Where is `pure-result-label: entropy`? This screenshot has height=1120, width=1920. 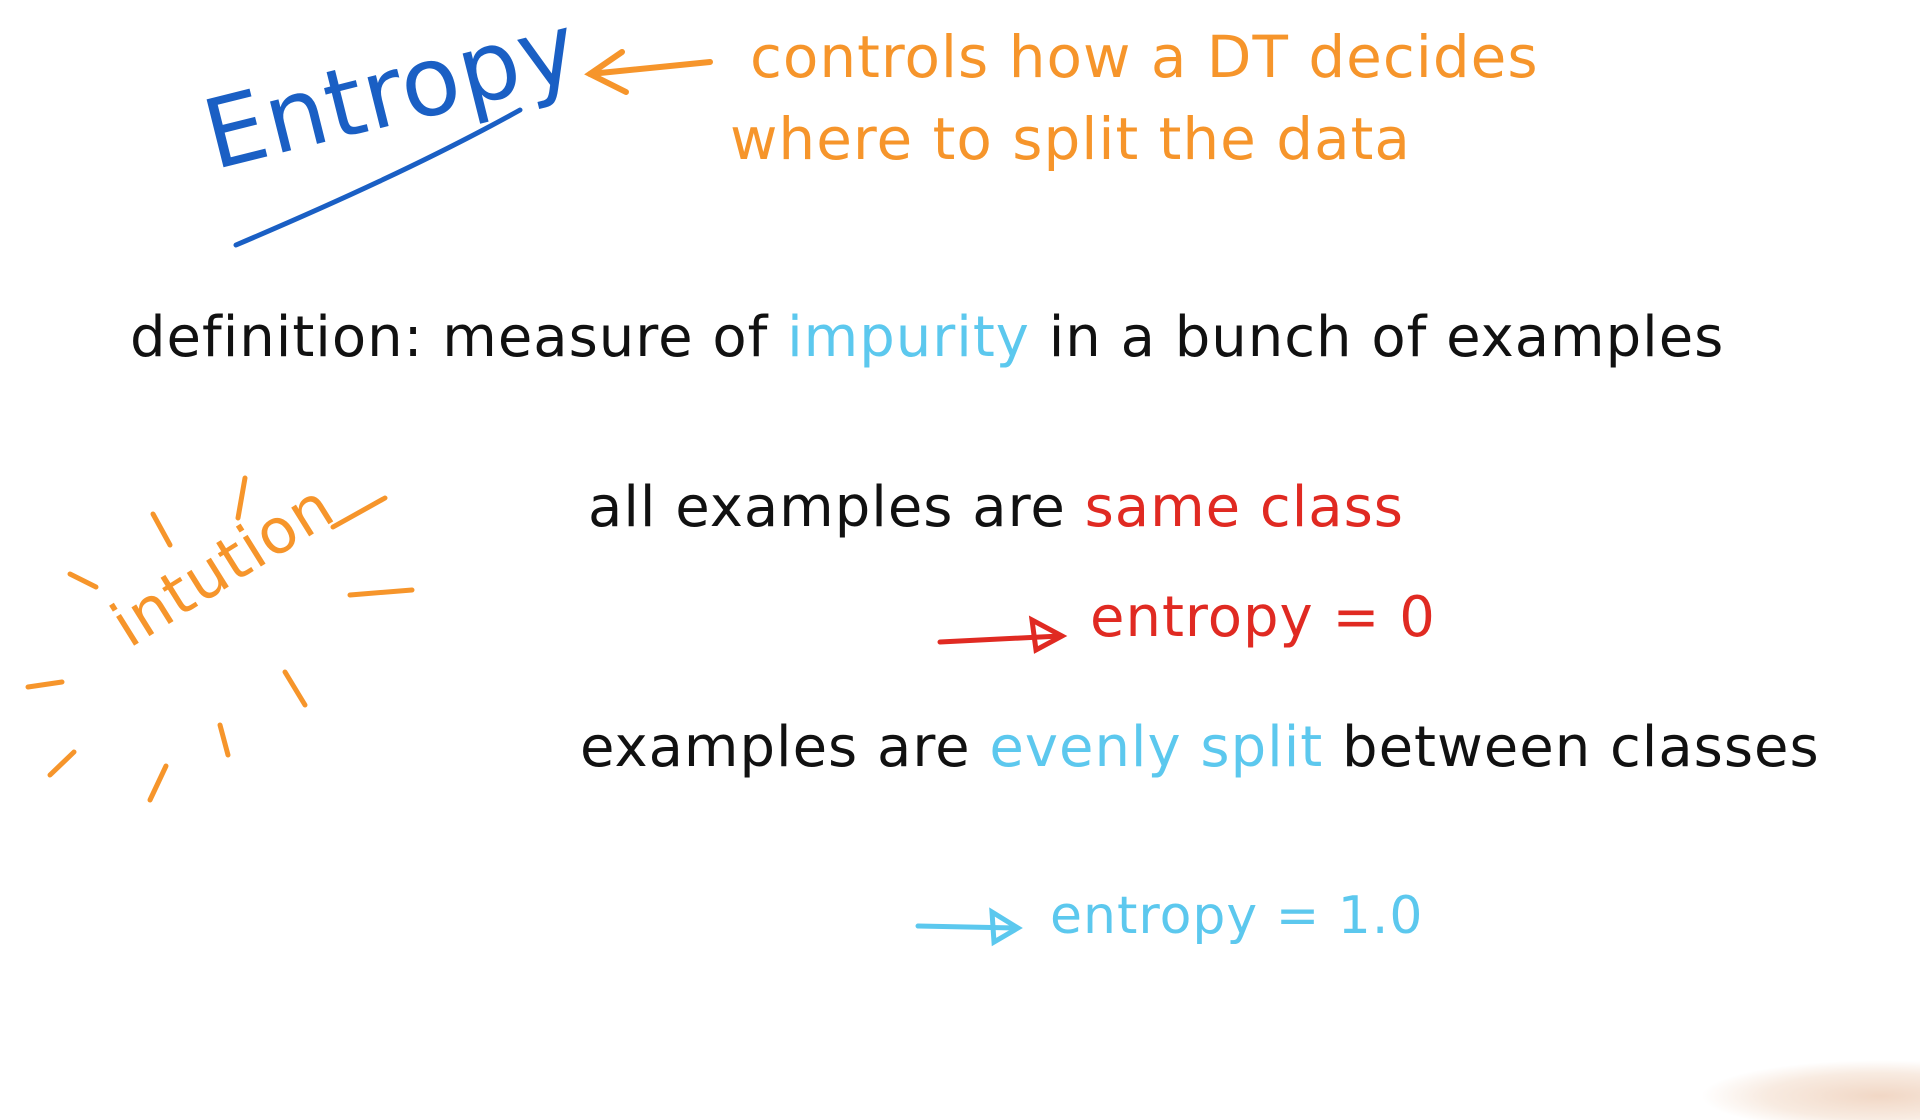 pure-result-label: entropy is located at coordinates (1202, 617).